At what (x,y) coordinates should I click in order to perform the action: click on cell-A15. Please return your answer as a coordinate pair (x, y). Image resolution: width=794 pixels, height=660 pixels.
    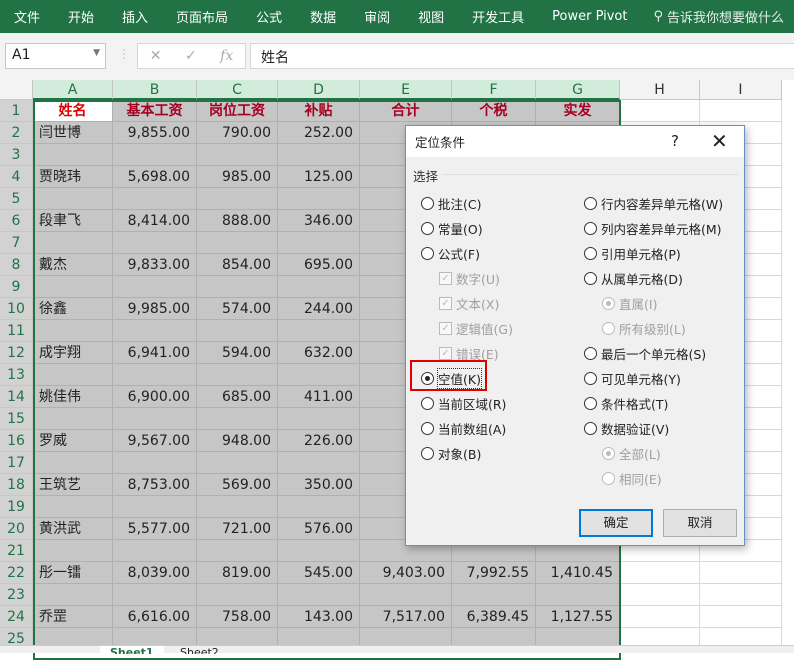
    Looking at the image, I should click on (73, 419).